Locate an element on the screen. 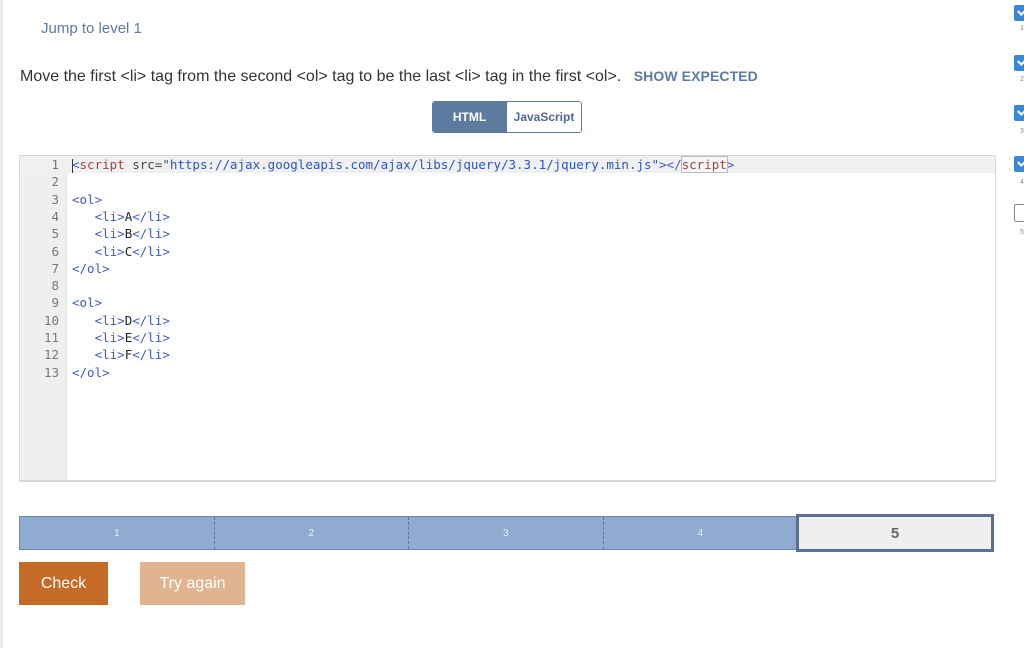 The height and width of the screenshot is (648, 1024). check-button: Check is located at coordinates (63, 583).